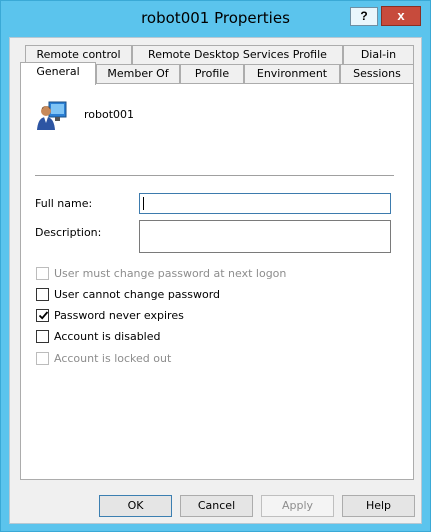 The image size is (431, 532). I want to click on tab-dial-in: Dial-in, so click(378, 55).